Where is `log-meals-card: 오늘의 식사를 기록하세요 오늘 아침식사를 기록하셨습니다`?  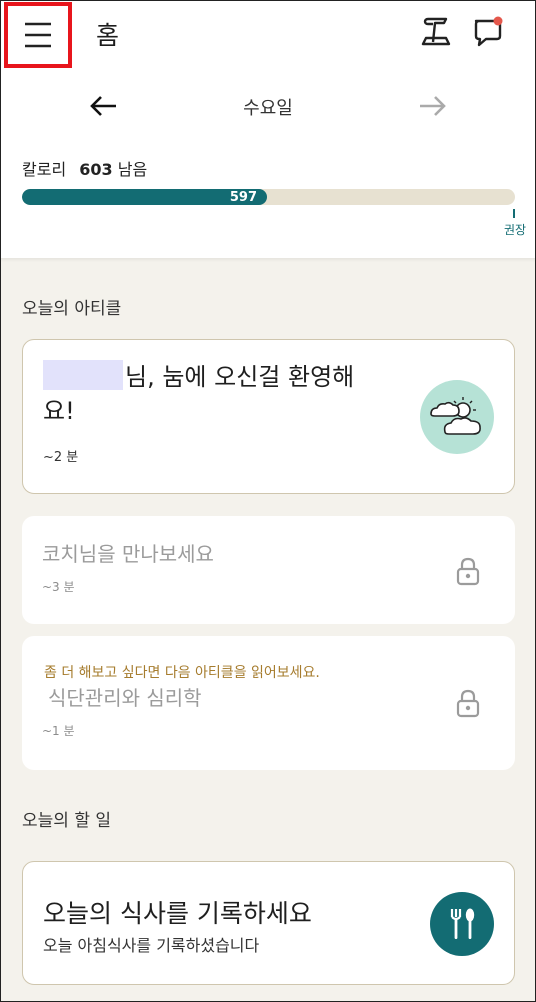
log-meals-card: 오늘의 식사를 기록하세요 오늘 아침식사를 기록하셨습니다 is located at coordinates (268, 923).